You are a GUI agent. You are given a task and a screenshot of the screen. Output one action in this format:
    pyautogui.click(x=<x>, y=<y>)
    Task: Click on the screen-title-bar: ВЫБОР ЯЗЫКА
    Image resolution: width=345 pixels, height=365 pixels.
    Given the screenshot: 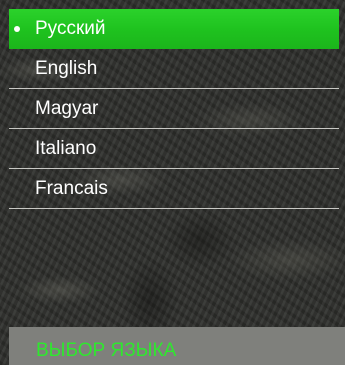 What is the action you would take?
    pyautogui.click(x=177, y=346)
    